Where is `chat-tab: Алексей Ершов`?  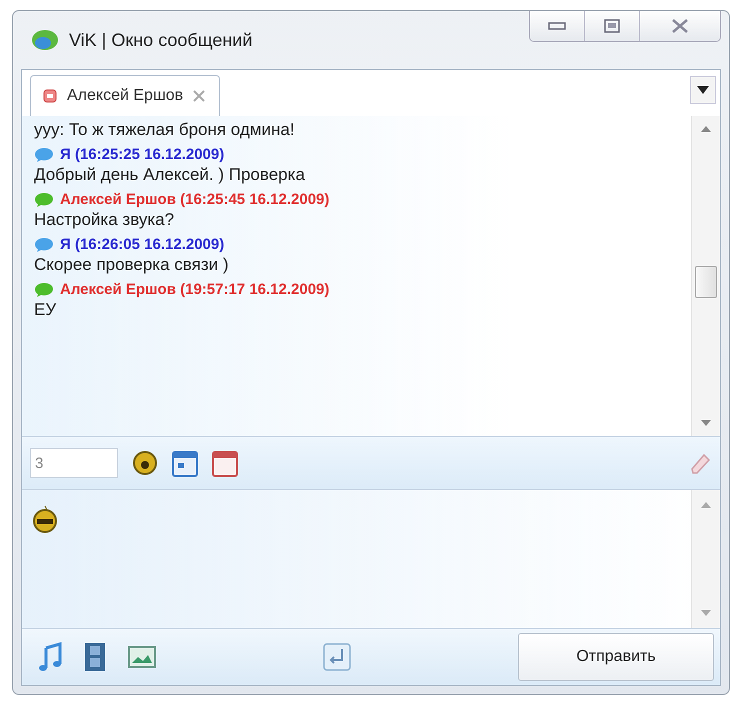
chat-tab: Алексей Ершов is located at coordinates (125, 95).